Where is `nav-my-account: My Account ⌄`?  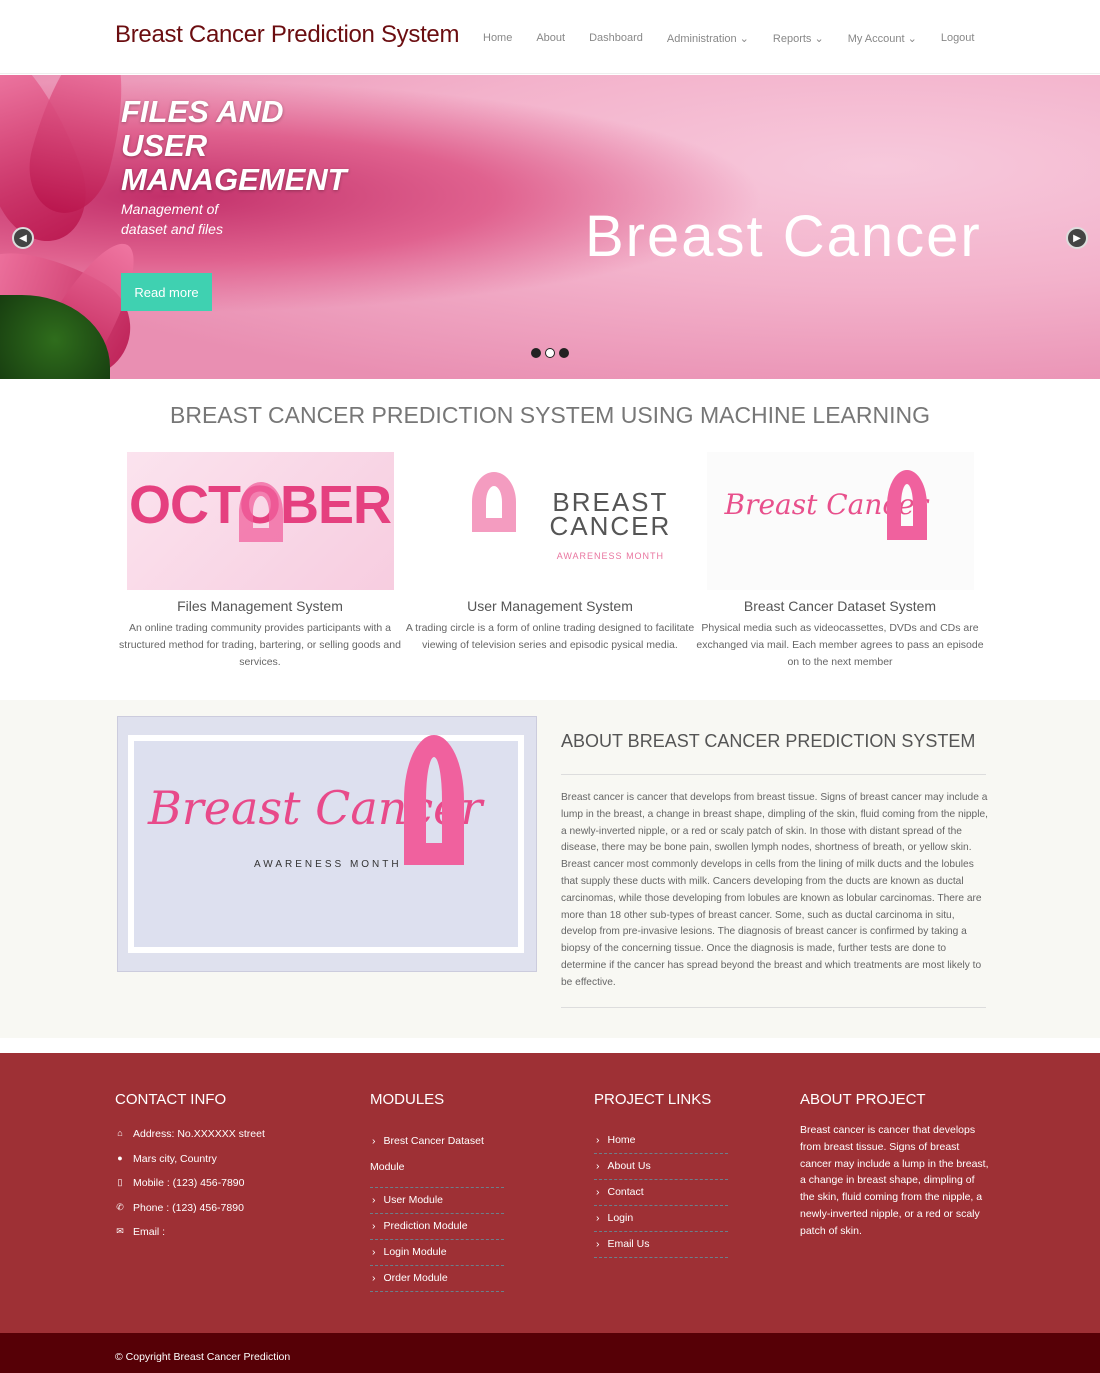 nav-my-account: My Account ⌄ is located at coordinates (882, 38).